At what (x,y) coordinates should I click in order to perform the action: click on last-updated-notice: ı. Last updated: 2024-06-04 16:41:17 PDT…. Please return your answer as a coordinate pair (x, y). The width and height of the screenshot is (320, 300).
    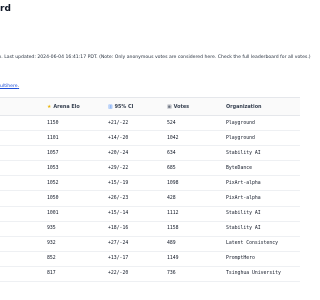
    Looking at the image, I should click on (155, 57).